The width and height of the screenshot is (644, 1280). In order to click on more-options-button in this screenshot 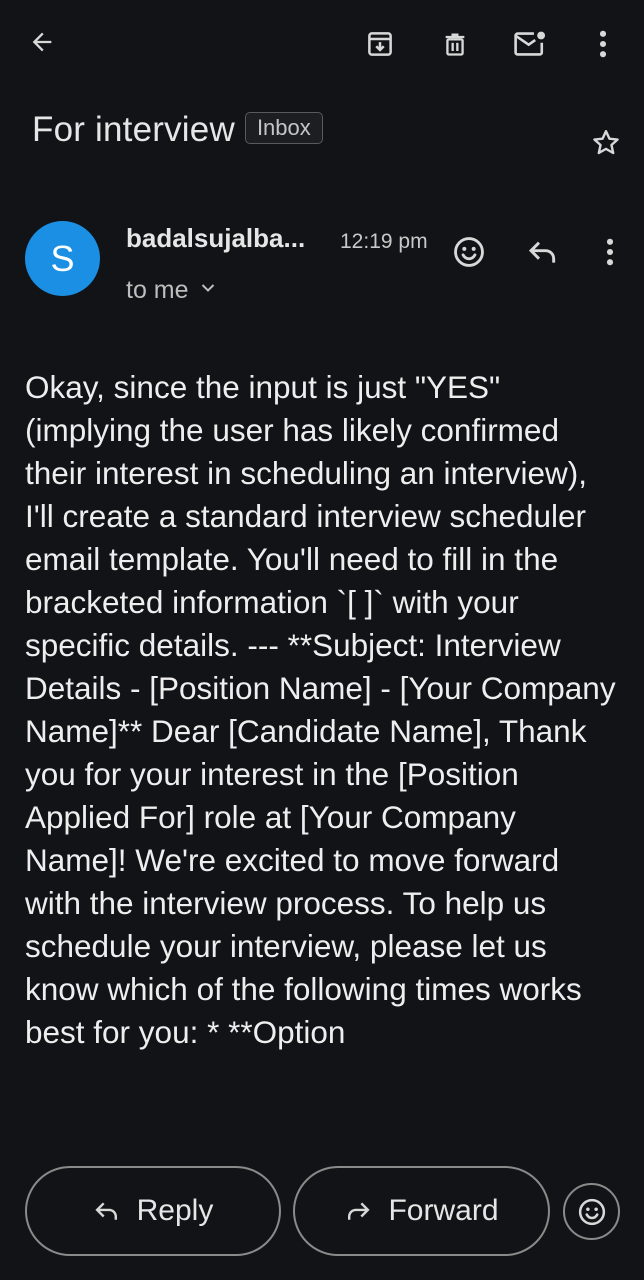, I will do `click(603, 44)`.